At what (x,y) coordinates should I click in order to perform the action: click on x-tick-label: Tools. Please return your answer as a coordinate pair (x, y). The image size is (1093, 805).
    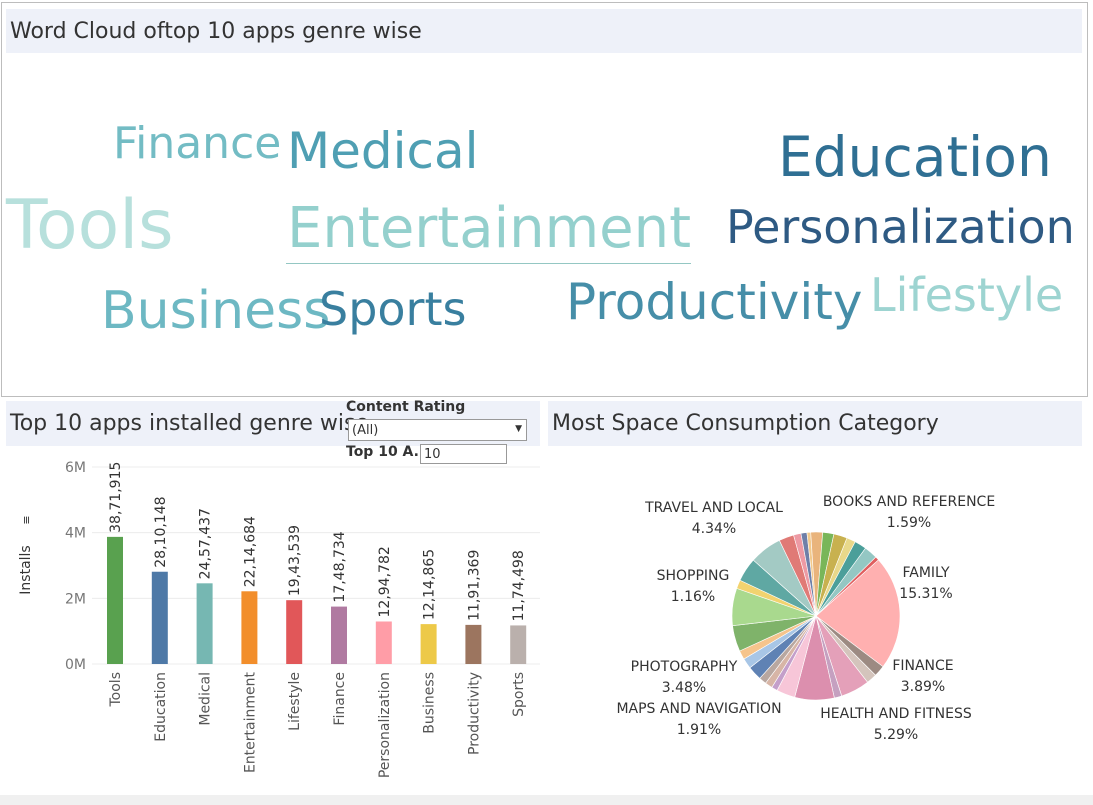
    Looking at the image, I should click on (116, 690).